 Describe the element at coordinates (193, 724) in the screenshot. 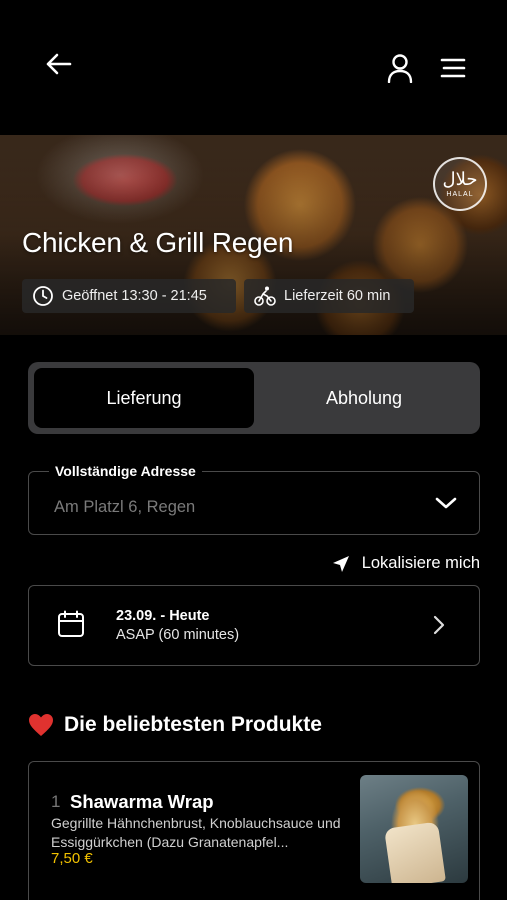

I see `popular-products-title: Die beliebtesten Produkte` at that location.